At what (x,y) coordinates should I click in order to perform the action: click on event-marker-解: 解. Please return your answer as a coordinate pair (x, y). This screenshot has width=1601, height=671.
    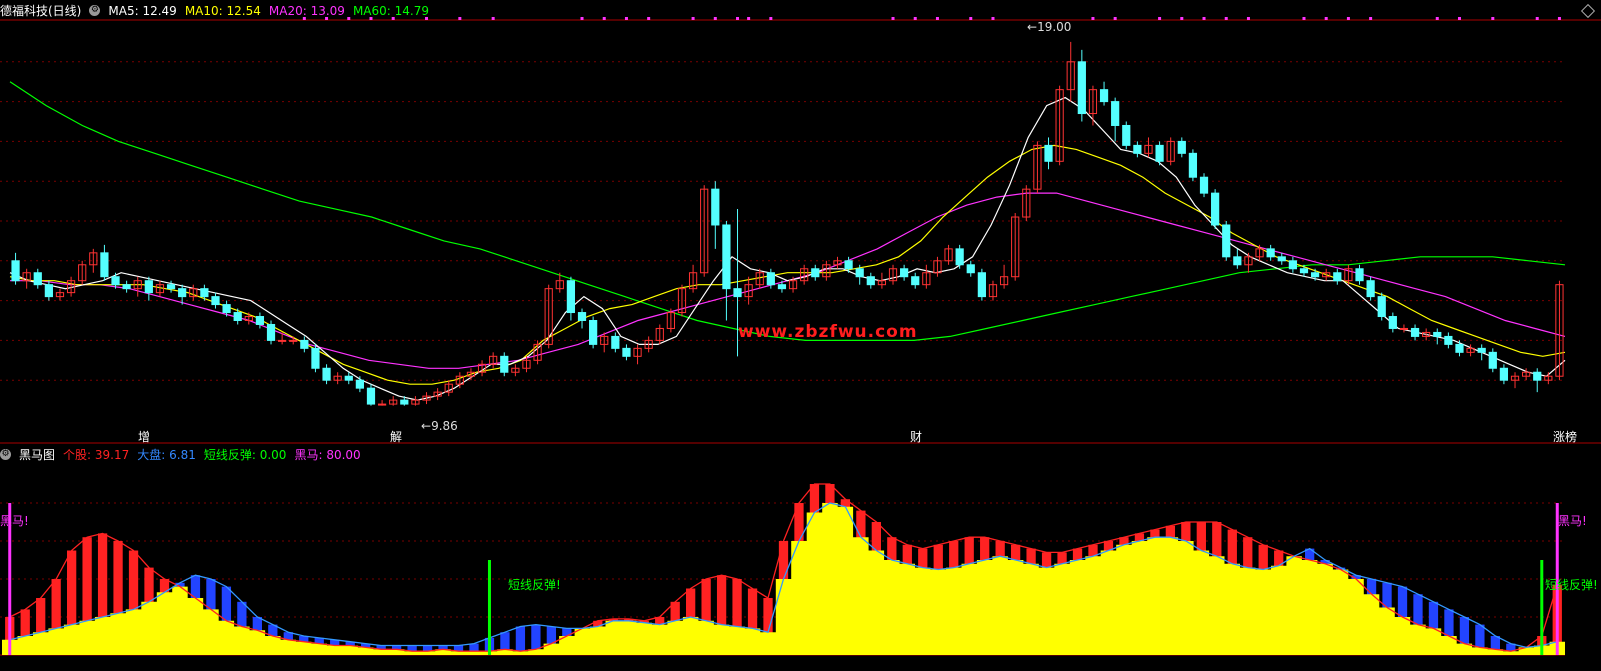
    Looking at the image, I should click on (396, 436).